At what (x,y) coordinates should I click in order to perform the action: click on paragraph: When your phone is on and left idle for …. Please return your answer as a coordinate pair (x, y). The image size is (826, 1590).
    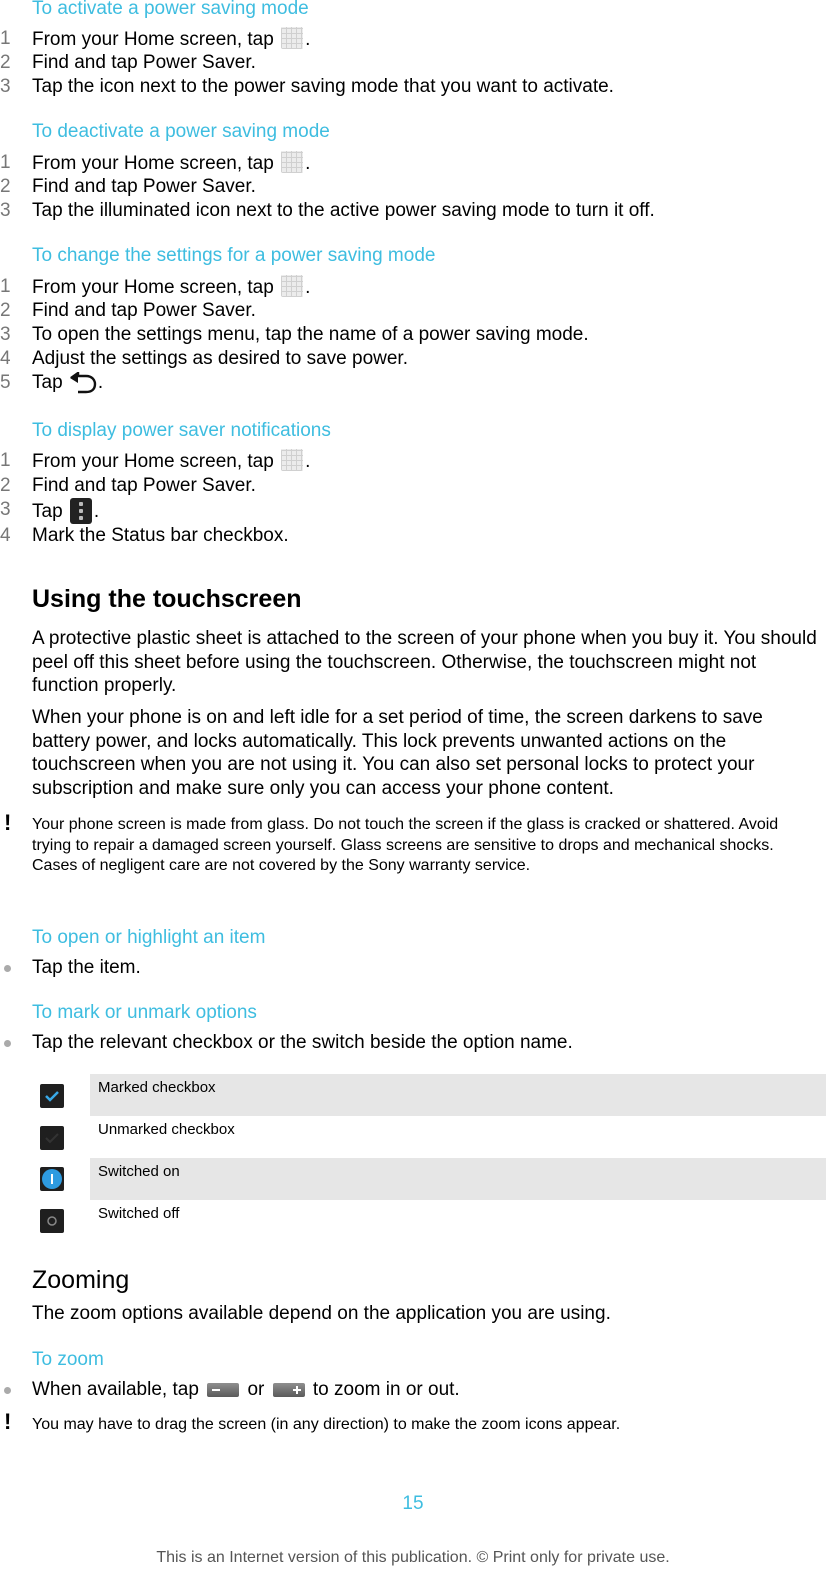
    Looking at the image, I should click on (397, 753).